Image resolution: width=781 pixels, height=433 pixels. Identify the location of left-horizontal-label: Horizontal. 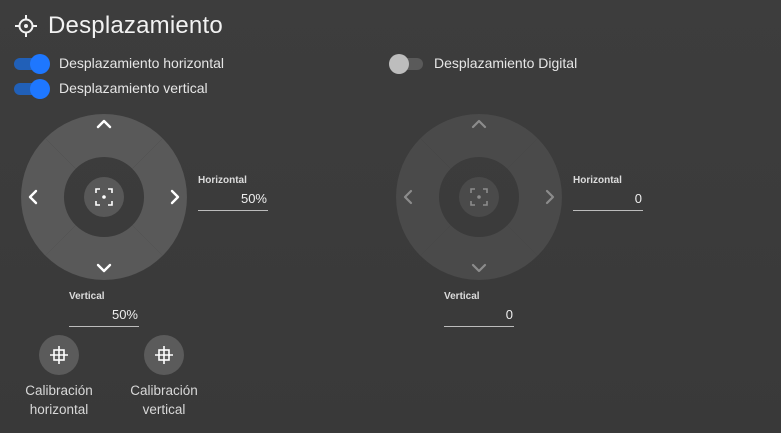
(222, 180).